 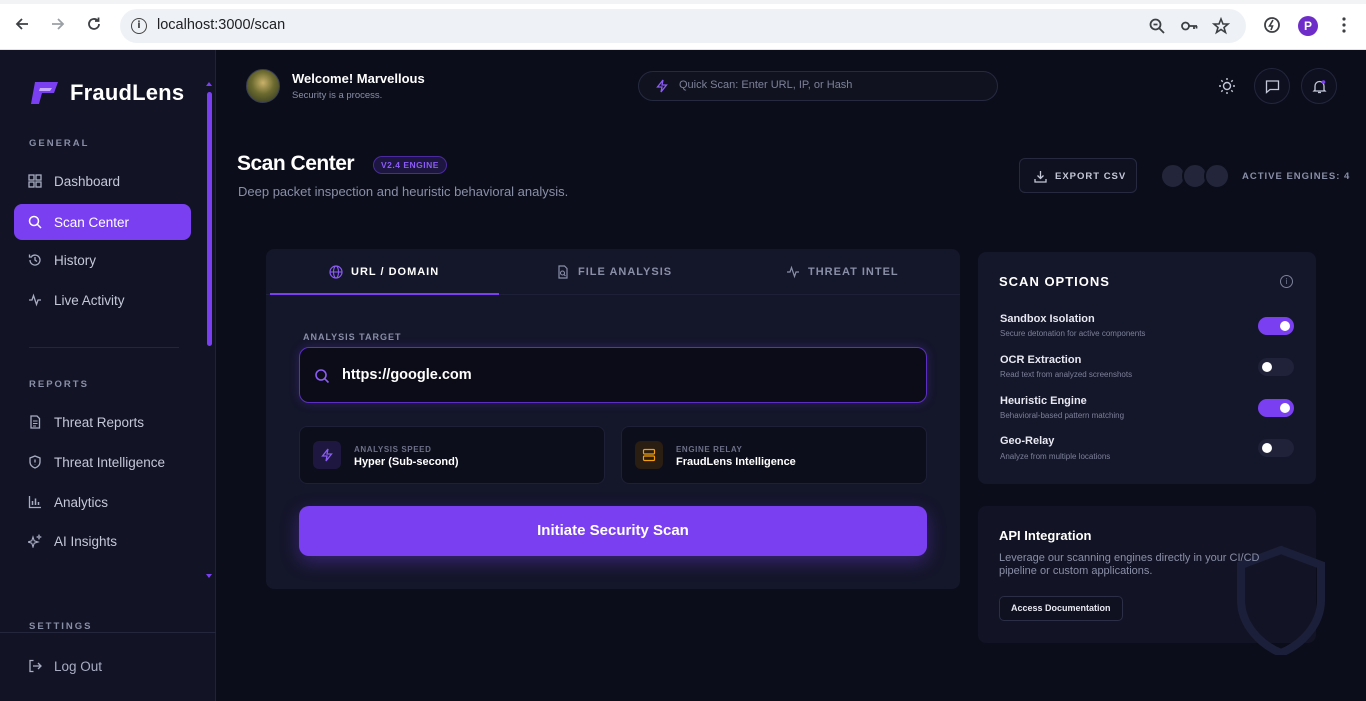 I want to click on sidebar-item-label: History, so click(x=75, y=260).